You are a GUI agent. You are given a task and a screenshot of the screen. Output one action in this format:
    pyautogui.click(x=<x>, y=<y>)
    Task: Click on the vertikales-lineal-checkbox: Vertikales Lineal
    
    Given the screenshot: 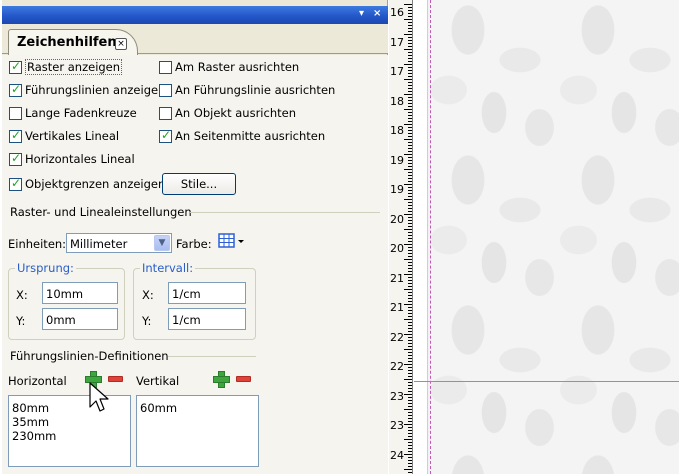 What is the action you would take?
    pyautogui.click(x=64, y=136)
    